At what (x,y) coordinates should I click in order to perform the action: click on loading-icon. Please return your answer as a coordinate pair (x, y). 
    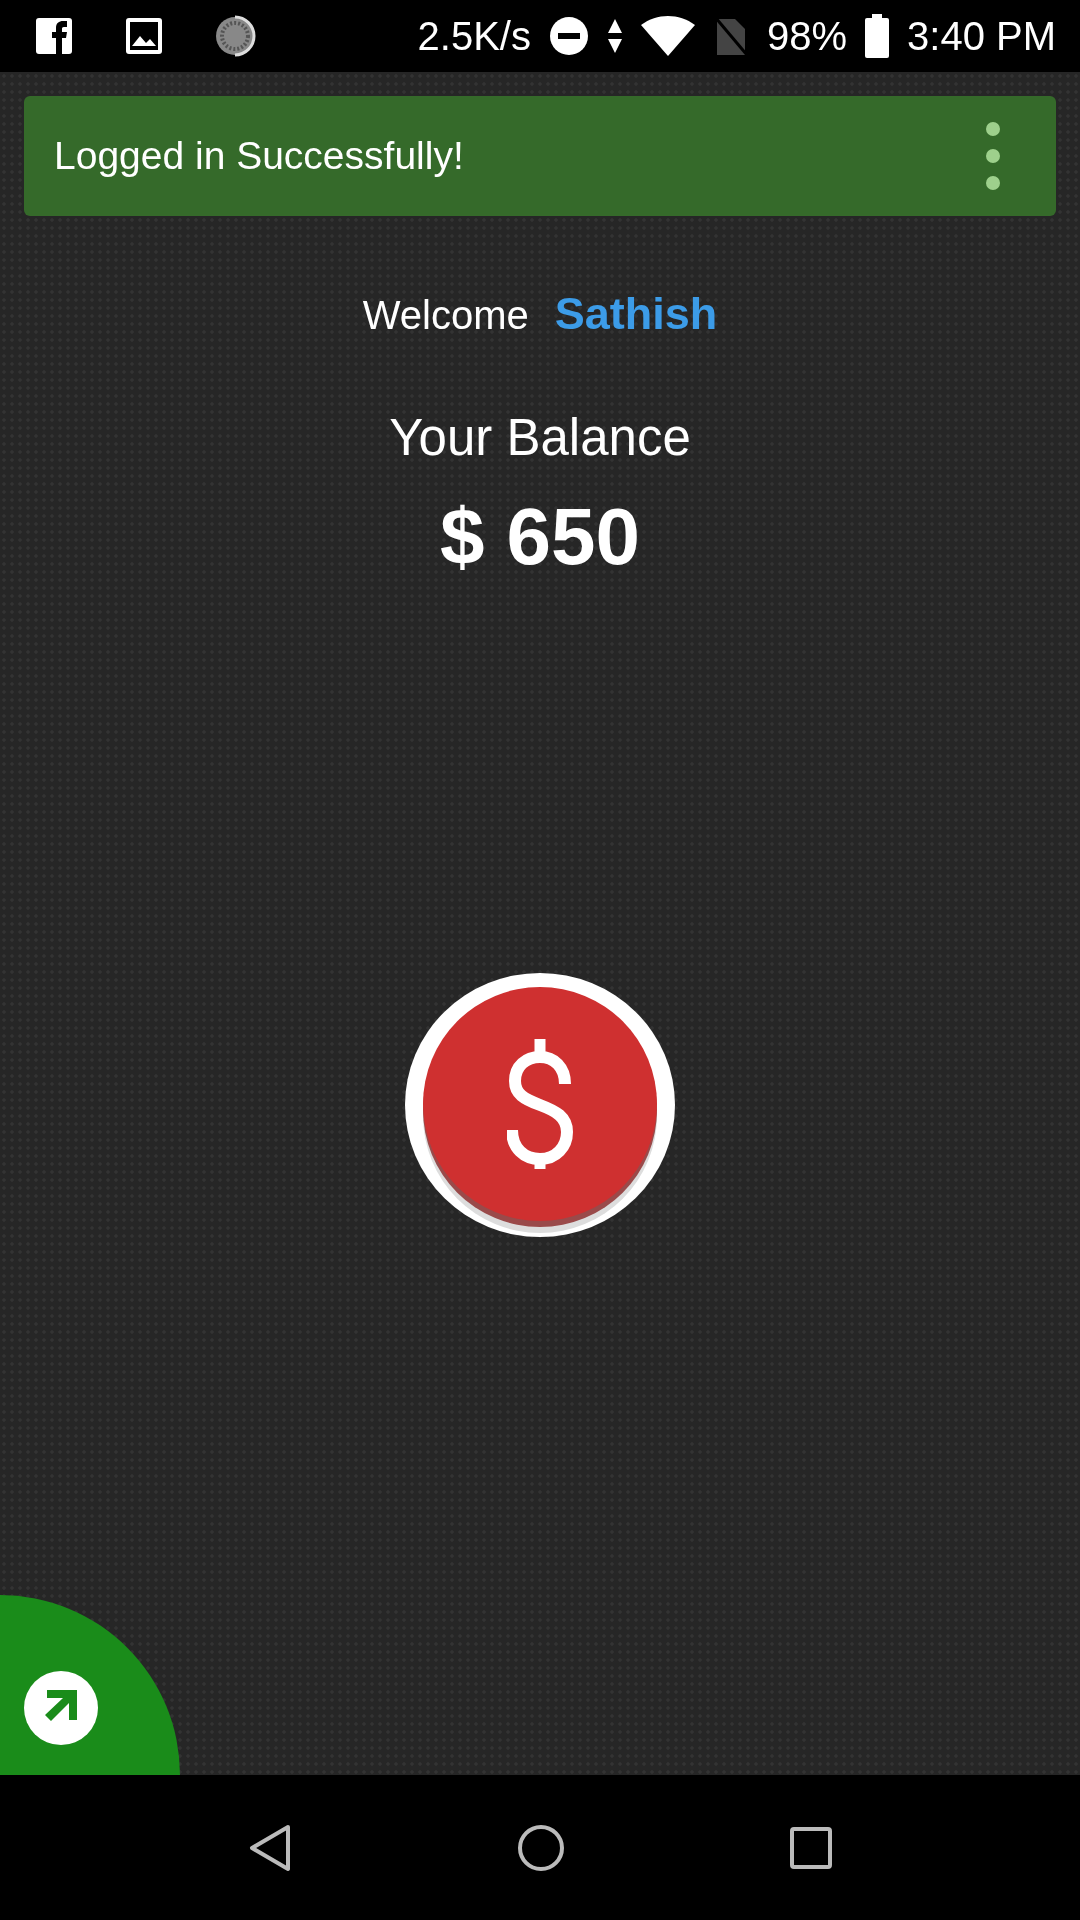
    Looking at the image, I should click on (235, 36).